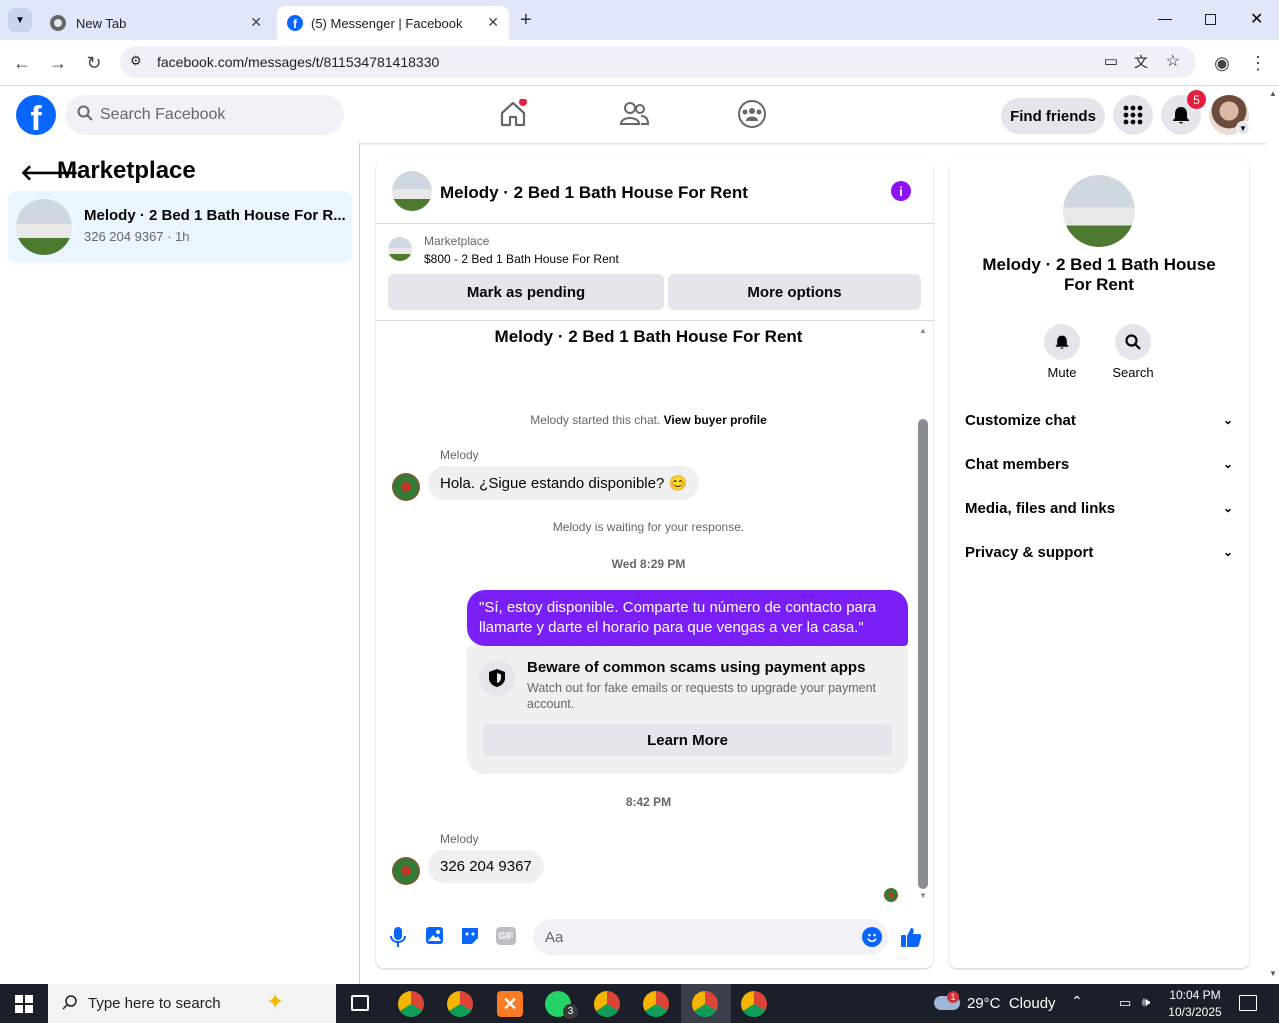 This screenshot has height=1023, width=1279. Describe the element at coordinates (1062, 342) in the screenshot. I see `mute-button` at that location.